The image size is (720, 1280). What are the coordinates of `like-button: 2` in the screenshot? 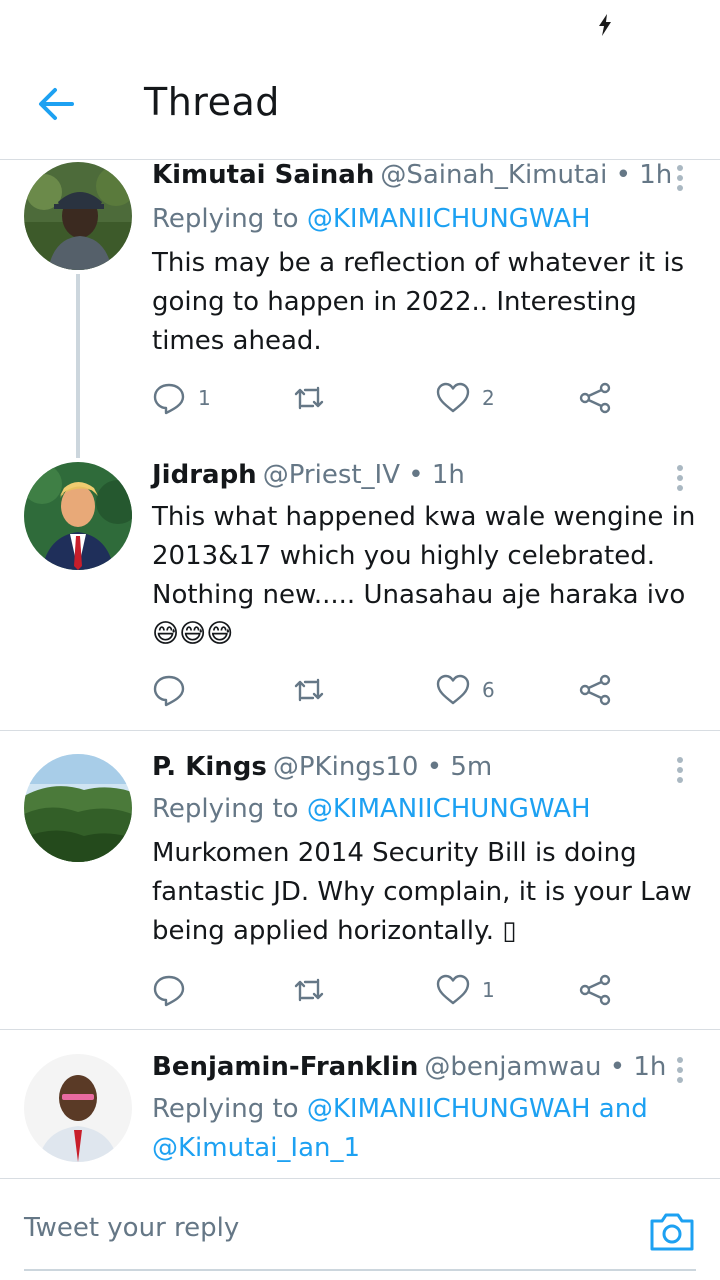 It's located at (465, 398).